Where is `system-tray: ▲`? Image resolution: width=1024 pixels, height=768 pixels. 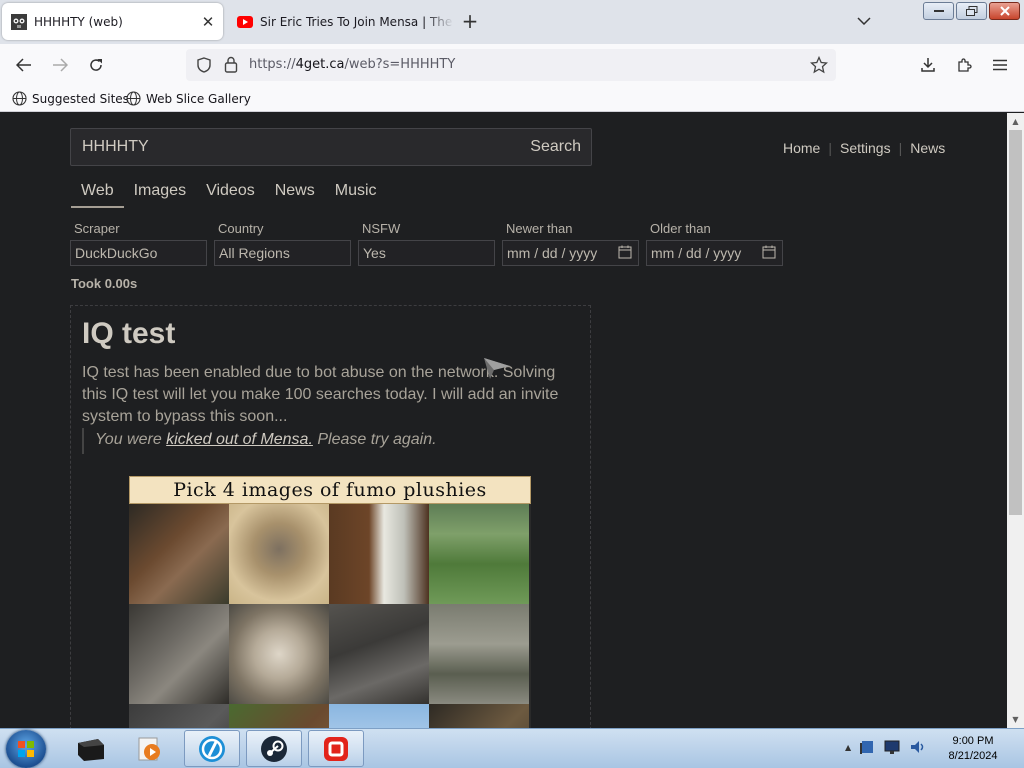 system-tray: ▲ is located at coordinates (886, 747).